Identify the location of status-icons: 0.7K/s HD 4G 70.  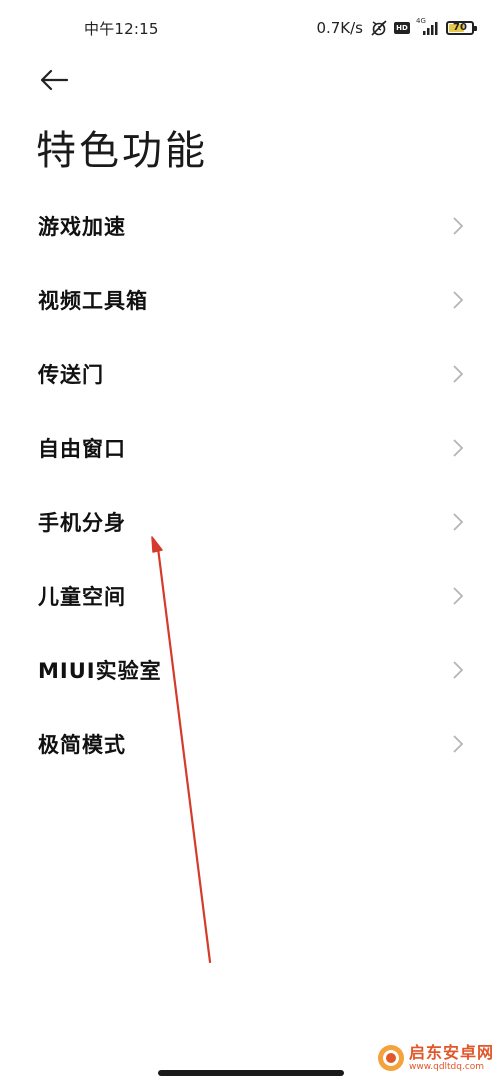
(396, 28).